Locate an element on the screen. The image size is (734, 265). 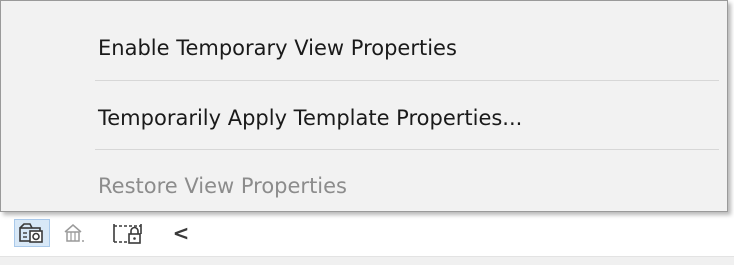
menu-item-label: Enable Temporary View Properties is located at coordinates (277, 48).